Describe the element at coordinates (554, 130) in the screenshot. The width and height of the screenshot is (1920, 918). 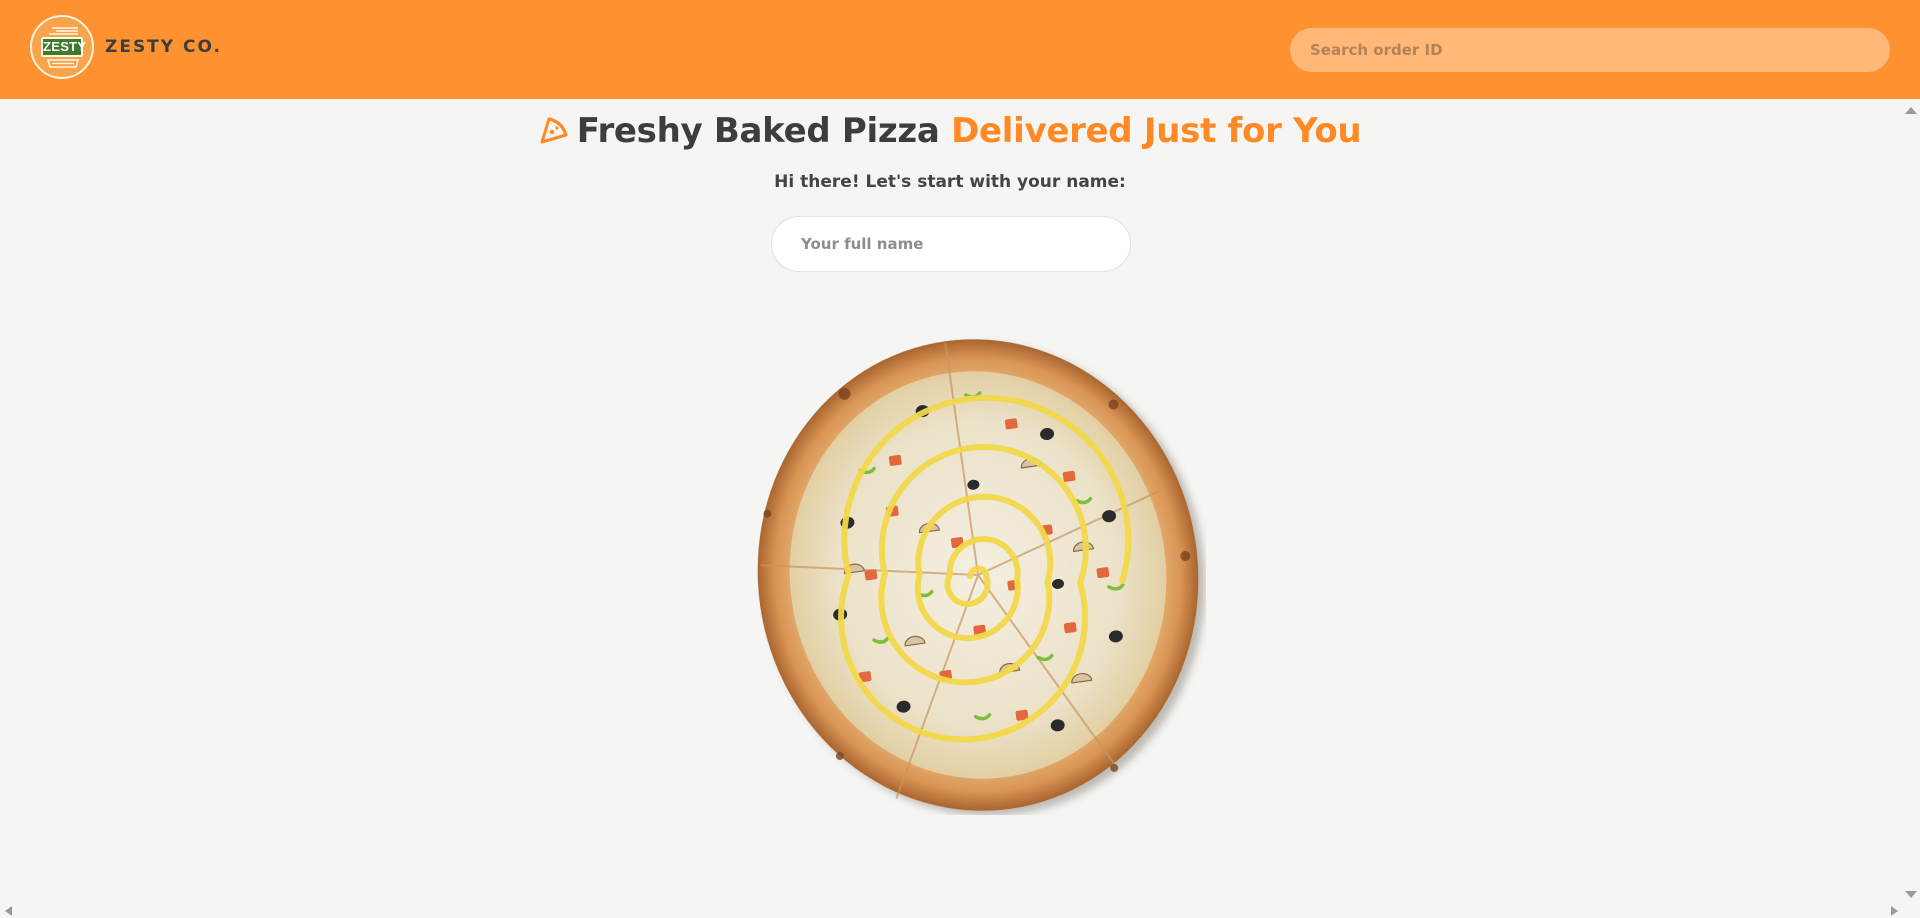
I see `pizza-slice-icon` at that location.